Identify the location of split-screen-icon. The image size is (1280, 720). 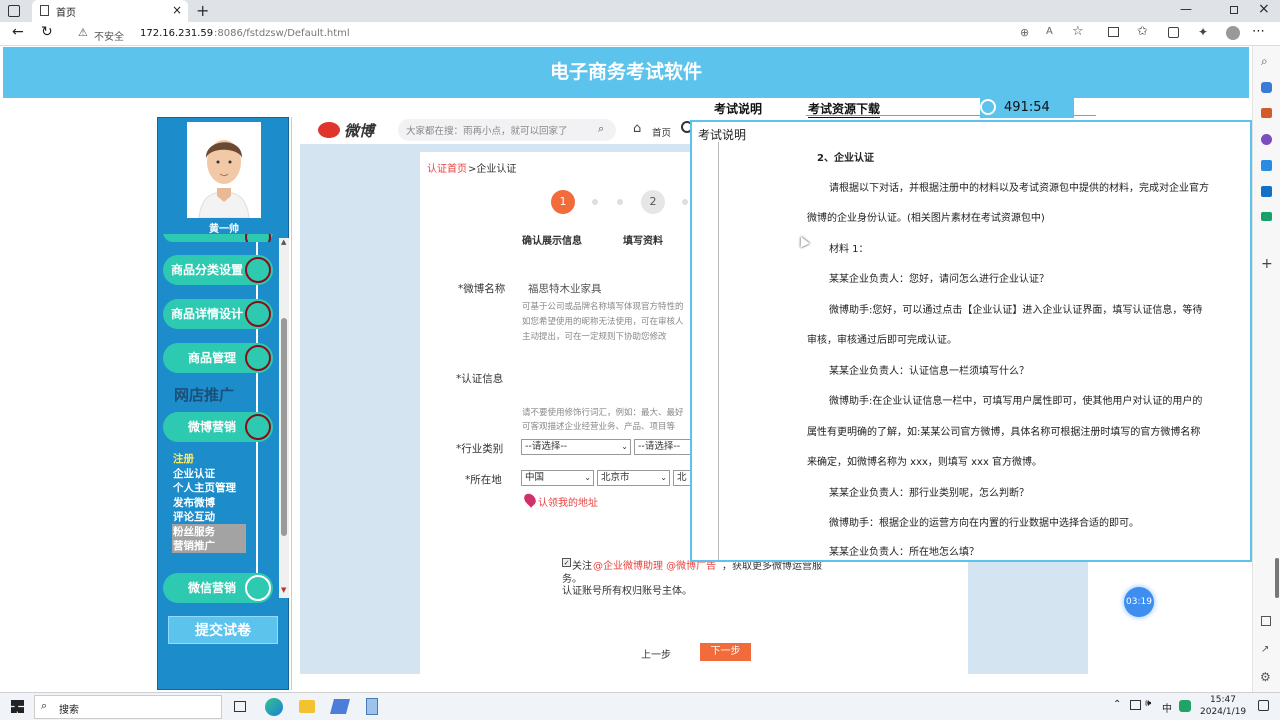
(1113, 32).